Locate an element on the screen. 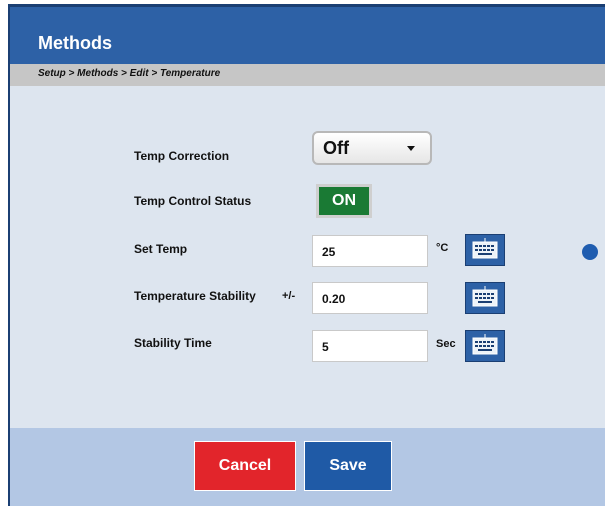  temp-correction-label: Temp Correction is located at coordinates (182, 156).